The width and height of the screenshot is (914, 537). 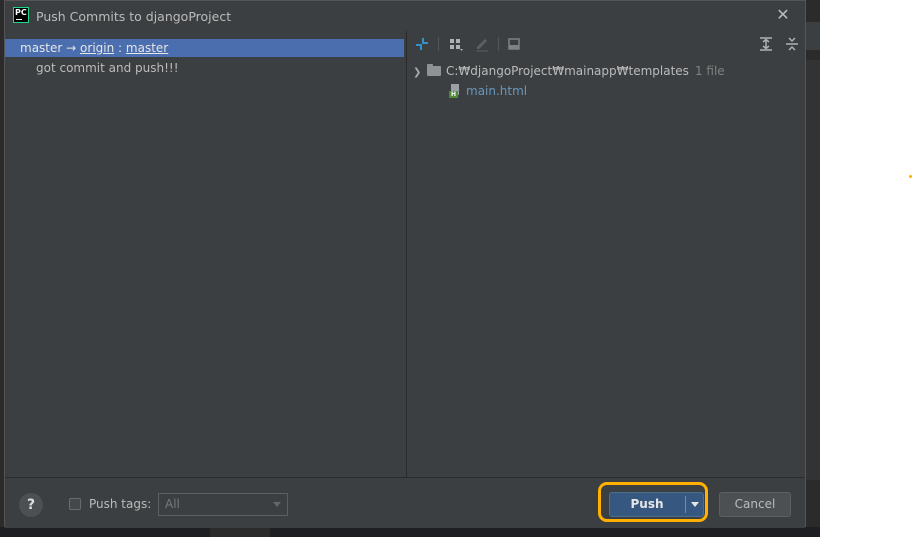 I want to click on shelve-icon, so click(x=514, y=44).